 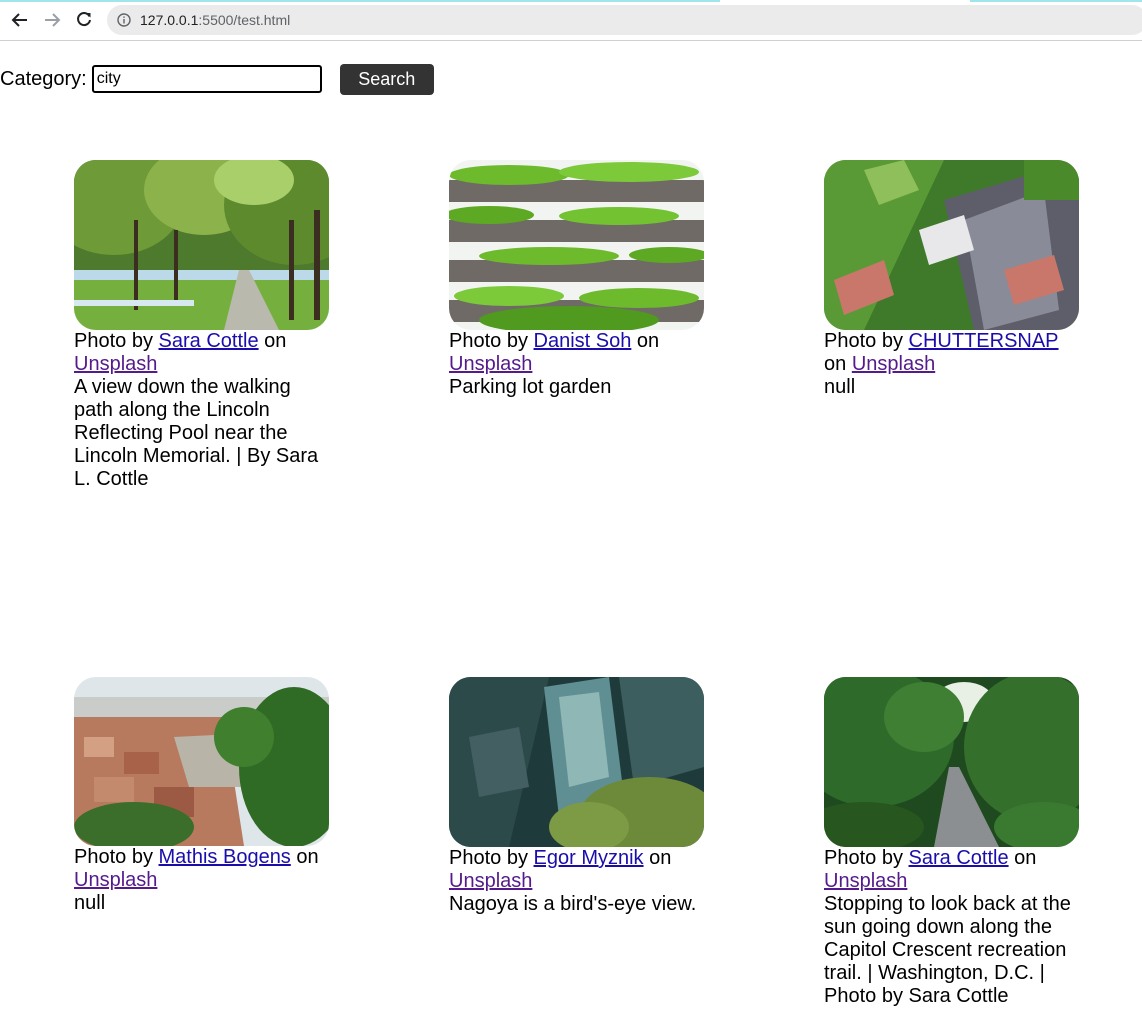 I want to click on photo-credit: Photo by CHUTTERSNAP on Unsplash, so click(x=951, y=353).